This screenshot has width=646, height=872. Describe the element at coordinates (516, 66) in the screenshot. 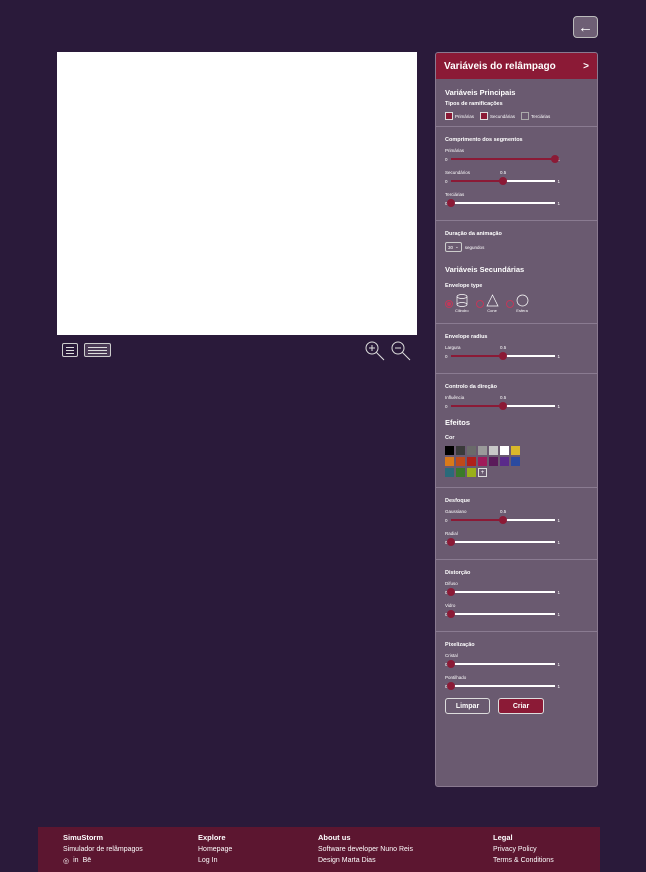

I see `panel-header: Variáveis do relâmpago >` at that location.